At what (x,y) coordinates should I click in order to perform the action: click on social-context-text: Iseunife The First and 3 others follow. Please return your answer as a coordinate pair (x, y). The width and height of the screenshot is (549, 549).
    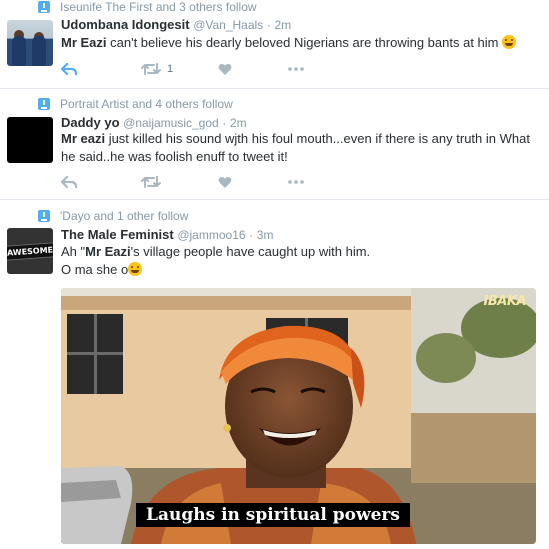
    Looking at the image, I should click on (158, 7).